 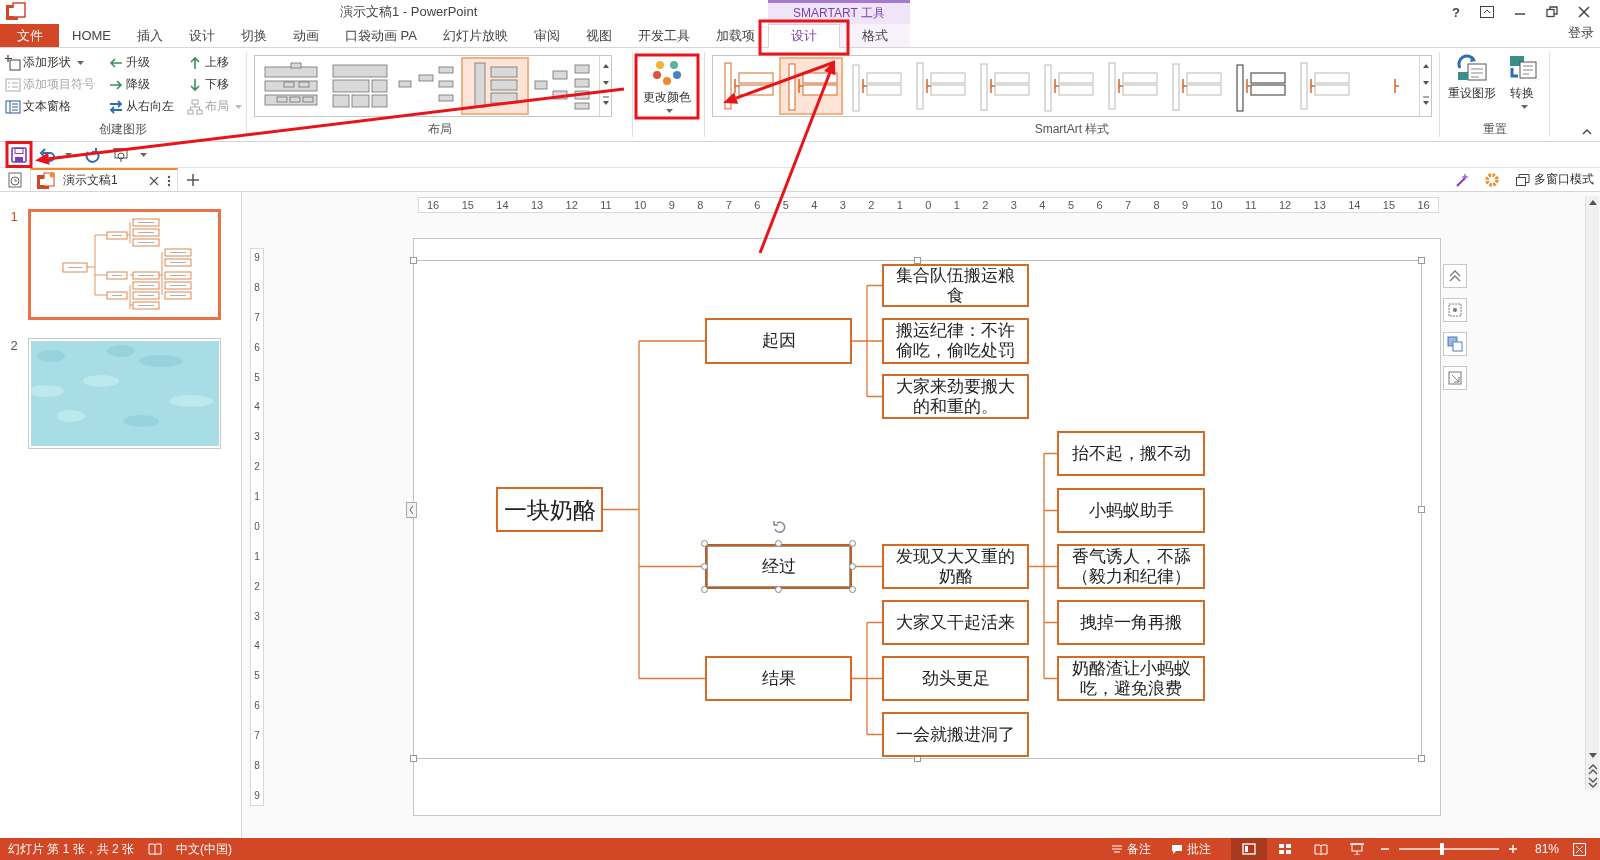 What do you see at coordinates (475, 35) in the screenshot?
I see `ribbon-tab: 幻灯片放映` at bounding box center [475, 35].